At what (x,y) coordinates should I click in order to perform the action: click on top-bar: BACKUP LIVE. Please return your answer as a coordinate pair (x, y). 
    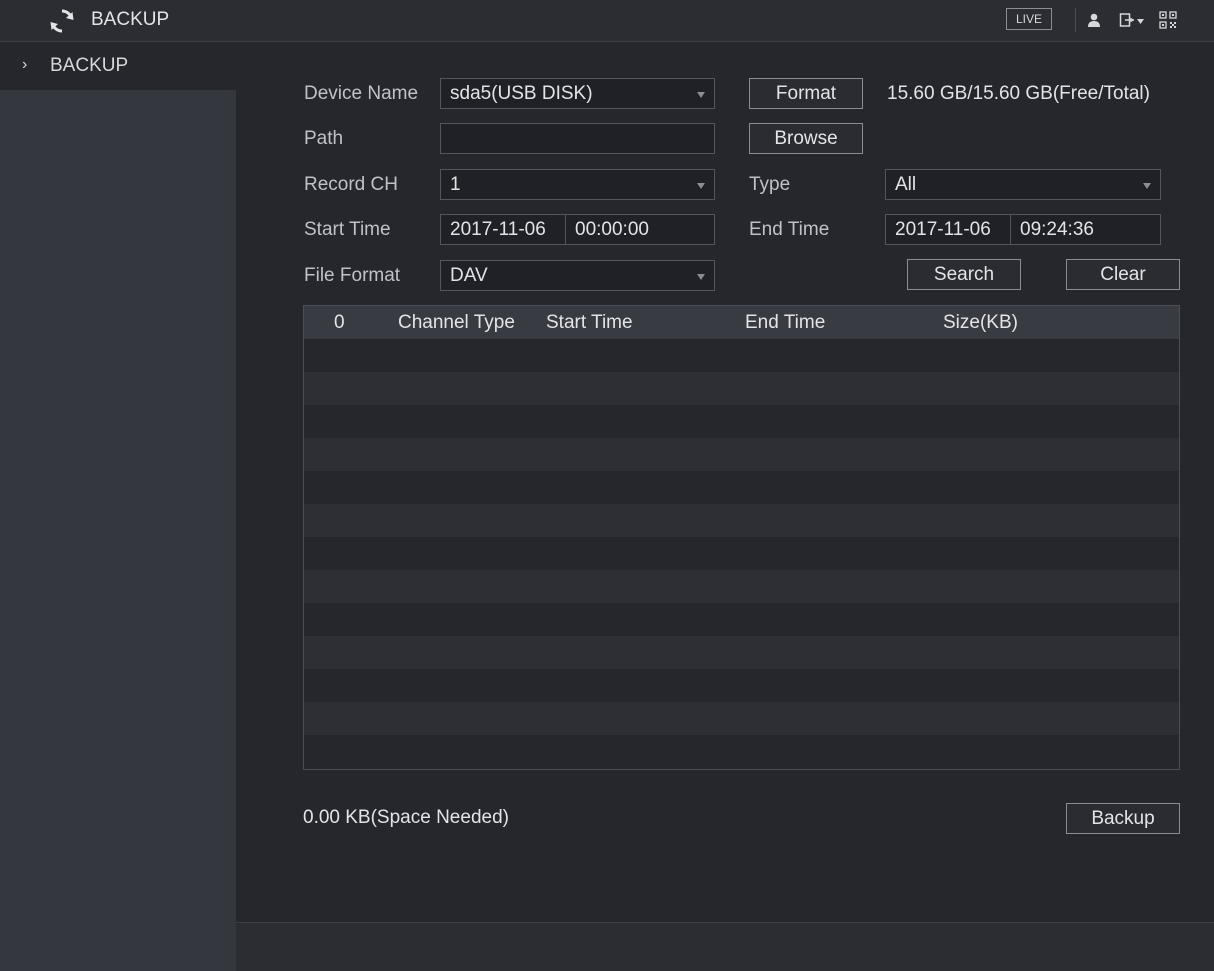
    Looking at the image, I should click on (607, 21).